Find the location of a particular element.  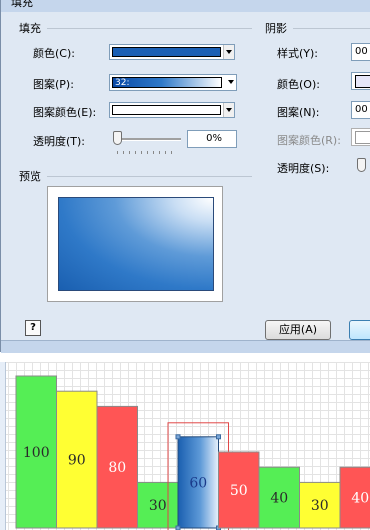

help-icon: ? is located at coordinates (33, 327).